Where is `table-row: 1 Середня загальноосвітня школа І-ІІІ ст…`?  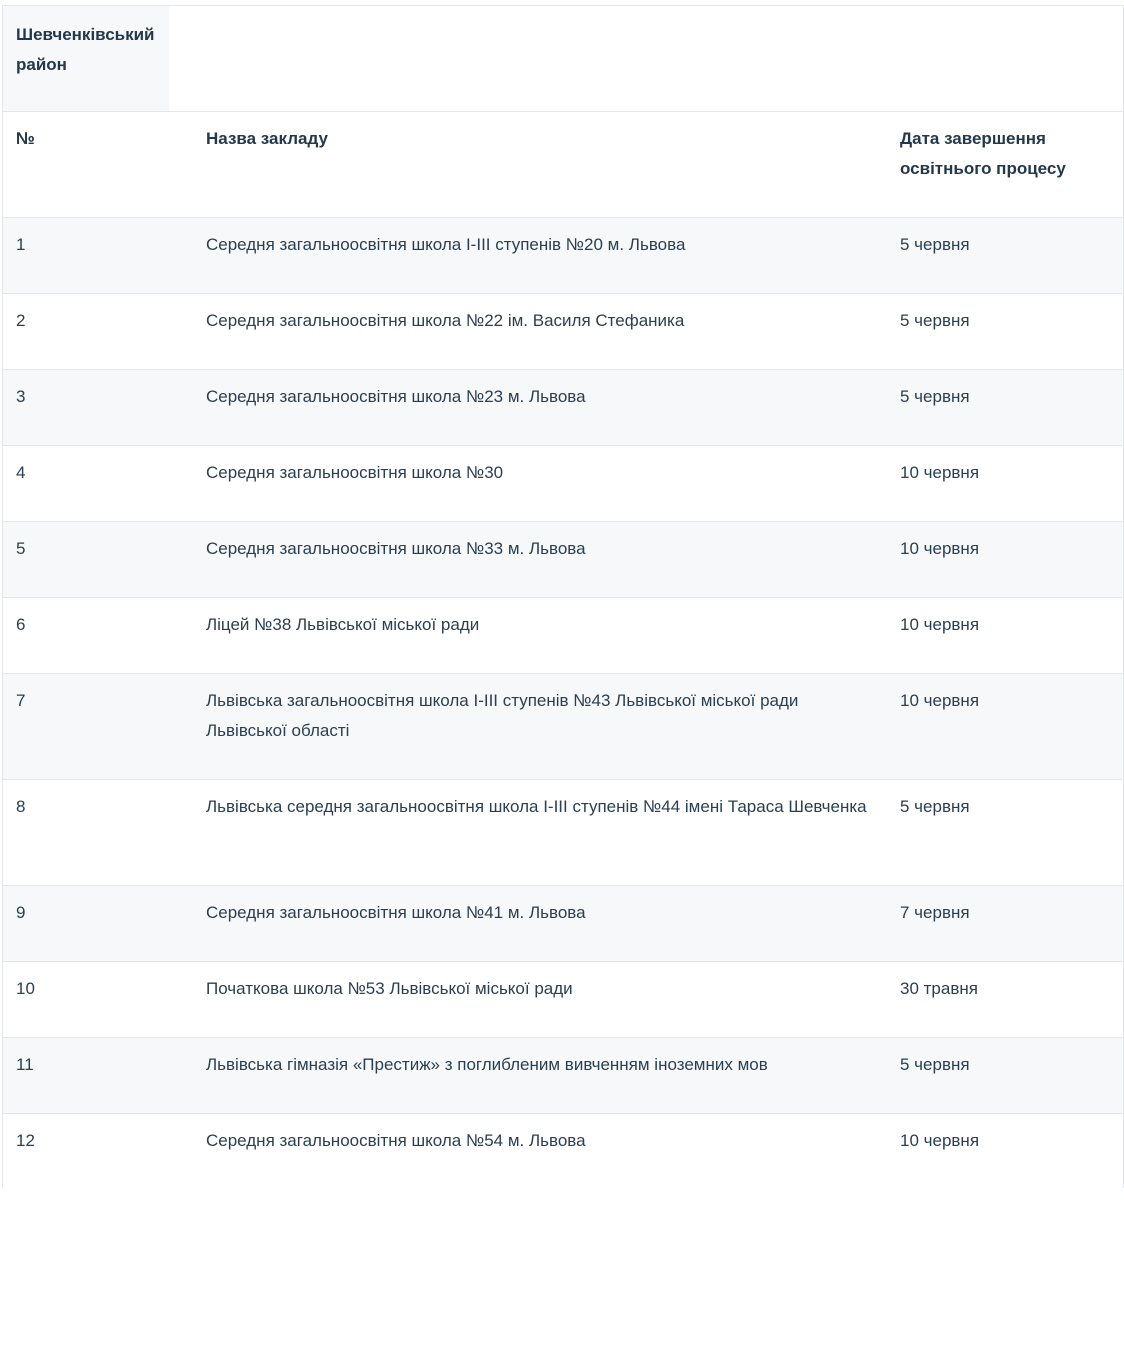
table-row: 1 Середня загальноосвітня школа І-ІІІ ст… is located at coordinates (563, 256).